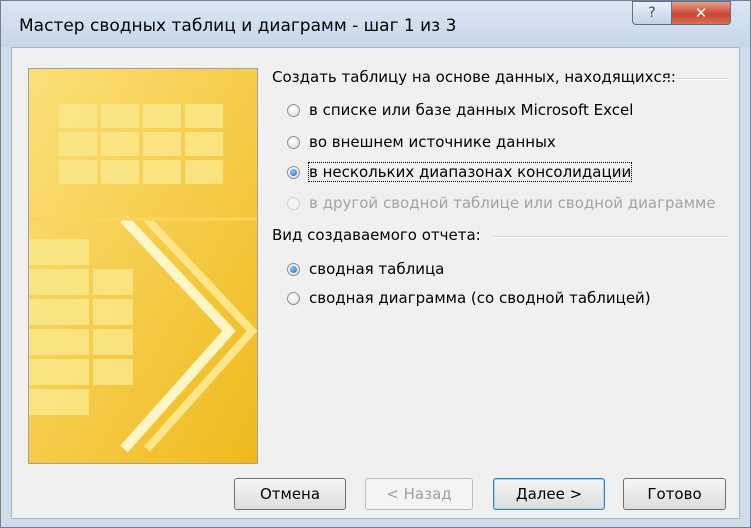 Image resolution: width=751 pixels, height=528 pixels. What do you see at coordinates (471, 110) in the screenshot?
I see `source-option-label: в списке или базе данных Microsoft Excel` at bounding box center [471, 110].